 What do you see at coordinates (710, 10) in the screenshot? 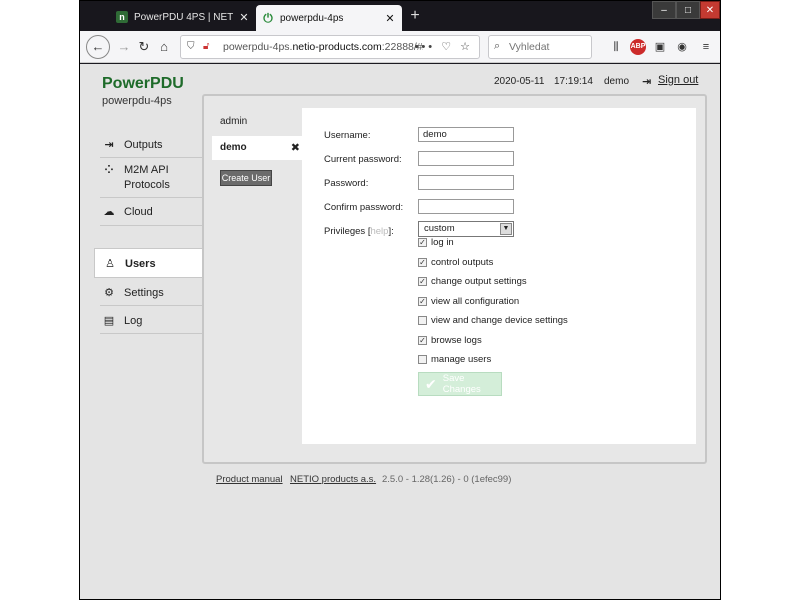
I see `window-close-icon: ✕` at bounding box center [710, 10].